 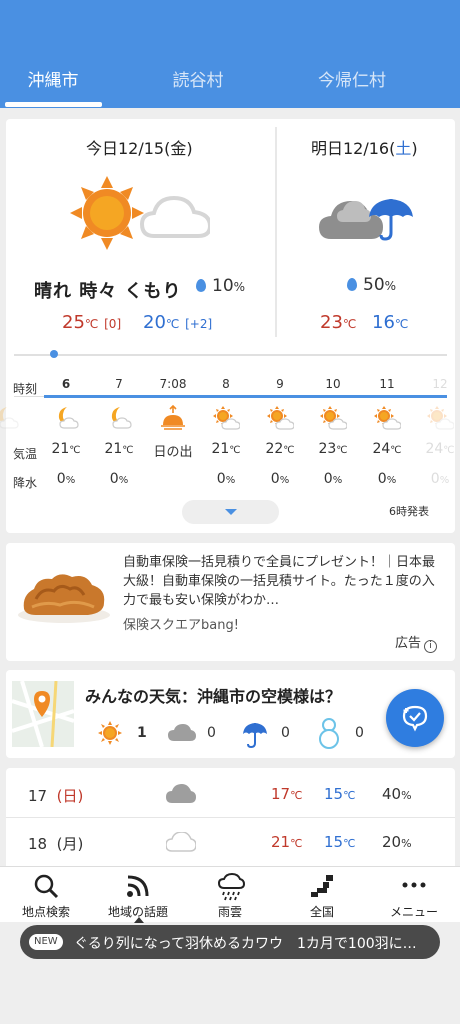 What do you see at coordinates (138, 886) in the screenshot?
I see `rss-icon` at bounding box center [138, 886].